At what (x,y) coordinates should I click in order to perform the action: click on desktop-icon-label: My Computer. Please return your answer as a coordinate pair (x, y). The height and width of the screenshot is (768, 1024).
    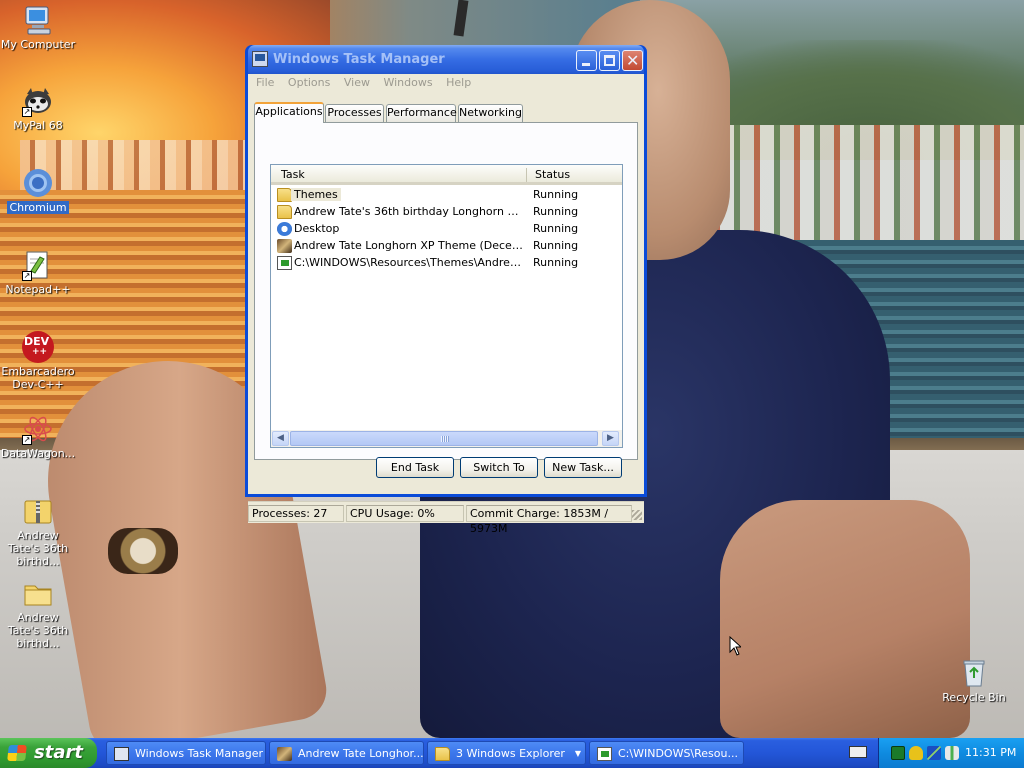
    Looking at the image, I should click on (38, 44).